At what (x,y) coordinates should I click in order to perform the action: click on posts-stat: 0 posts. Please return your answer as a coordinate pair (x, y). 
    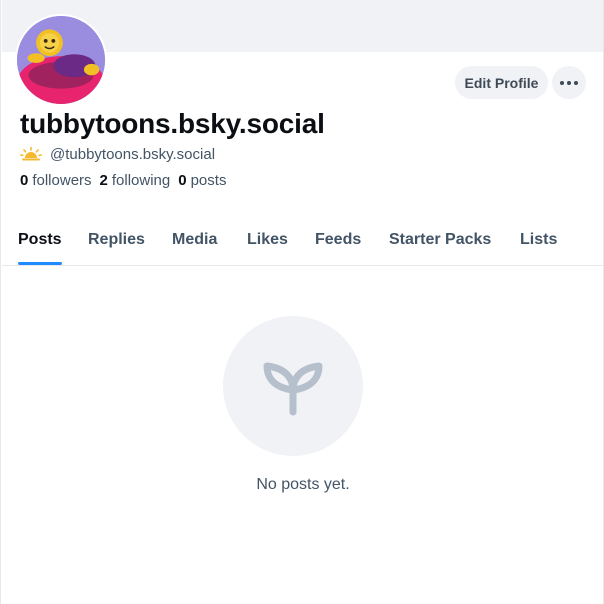
    Looking at the image, I should click on (202, 180).